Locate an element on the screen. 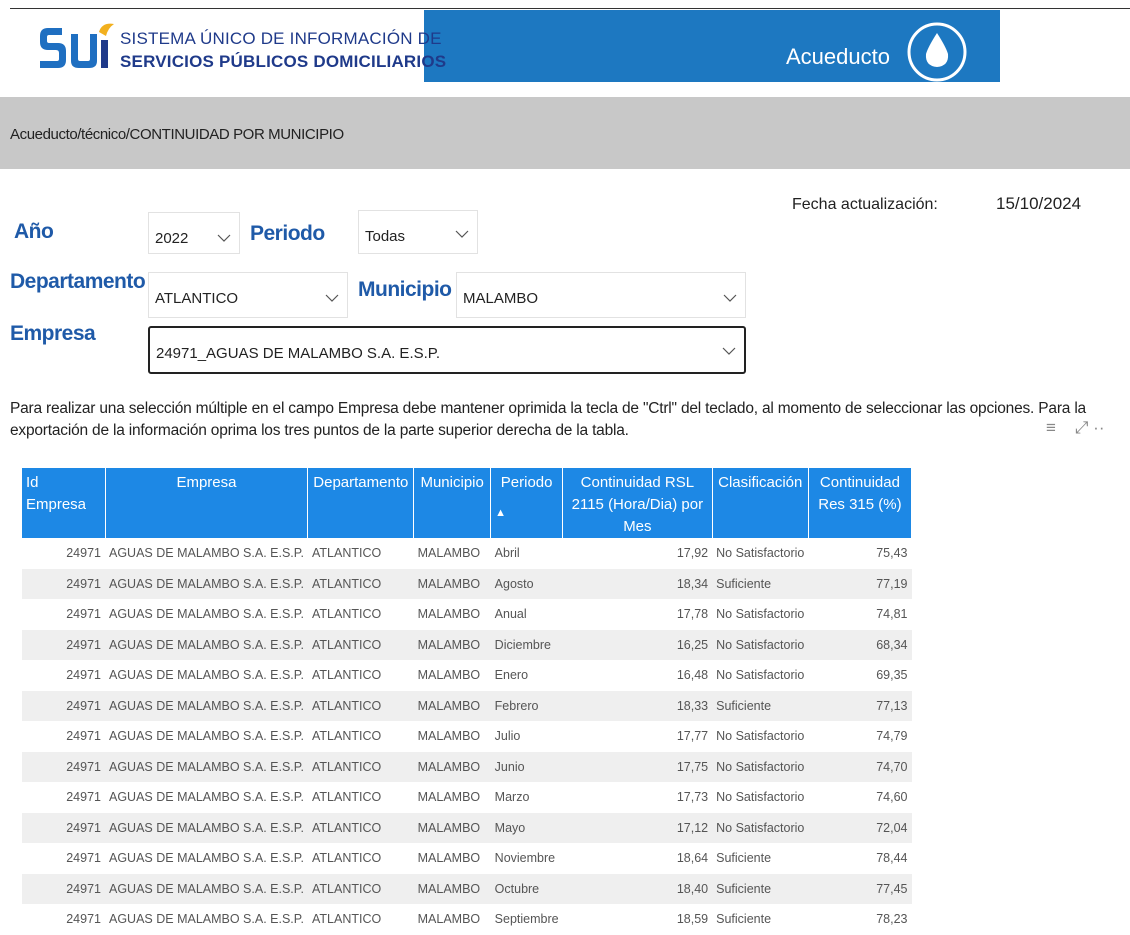 This screenshot has height=935, width=1130. year-select: 2022 is located at coordinates (194, 233).